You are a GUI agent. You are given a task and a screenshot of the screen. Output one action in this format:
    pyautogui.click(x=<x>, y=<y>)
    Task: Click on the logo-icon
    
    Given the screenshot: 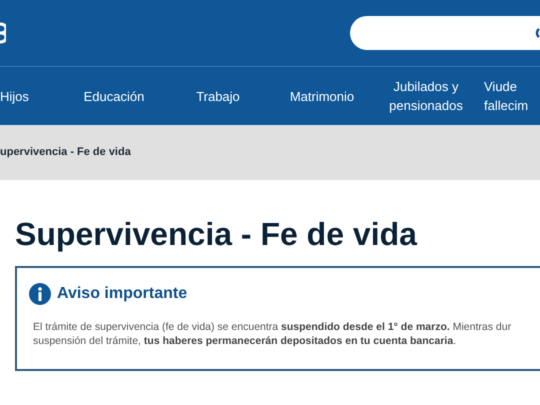 What is the action you would take?
    pyautogui.click(x=3, y=33)
    